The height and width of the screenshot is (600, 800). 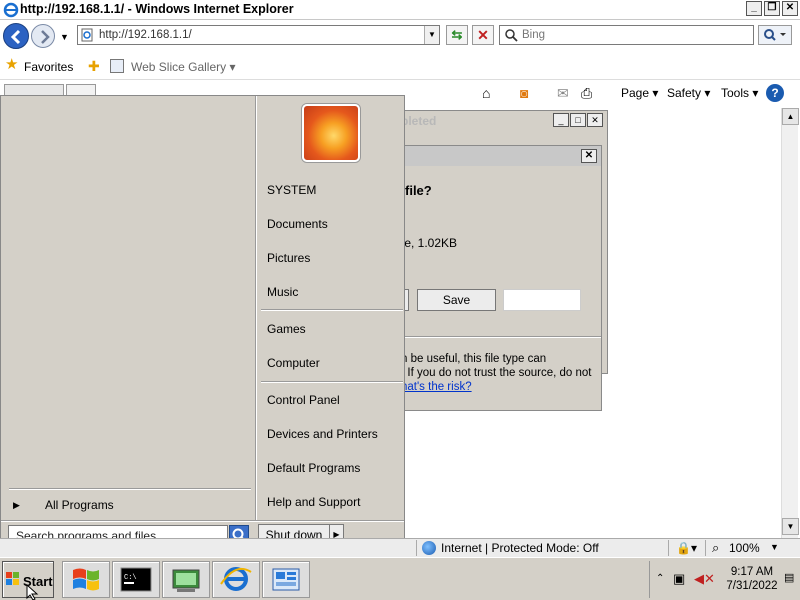 I want to click on rss-feed-icon: ◙, so click(x=524, y=93).